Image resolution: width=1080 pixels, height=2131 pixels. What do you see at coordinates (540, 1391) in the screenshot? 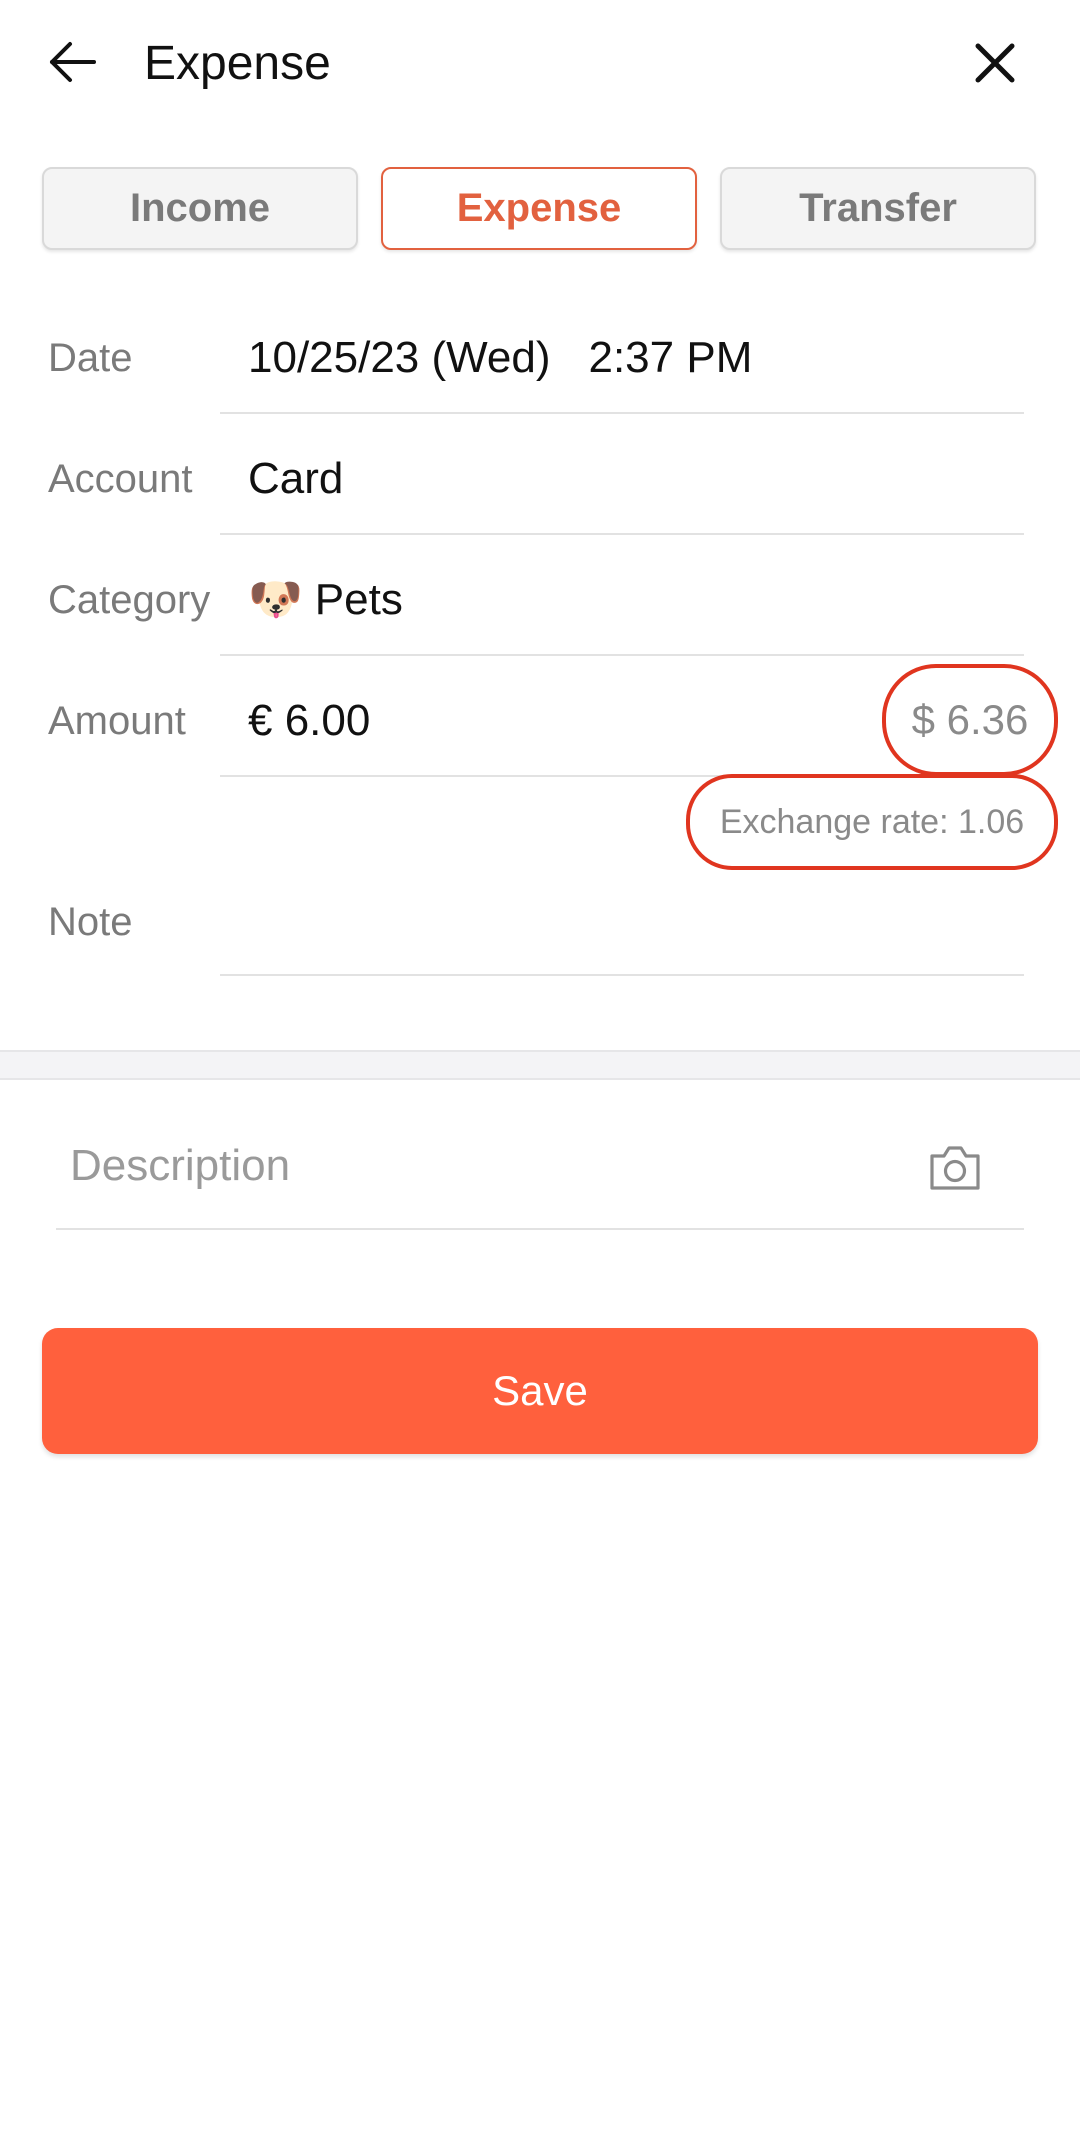
I see `save-button: Save` at bounding box center [540, 1391].